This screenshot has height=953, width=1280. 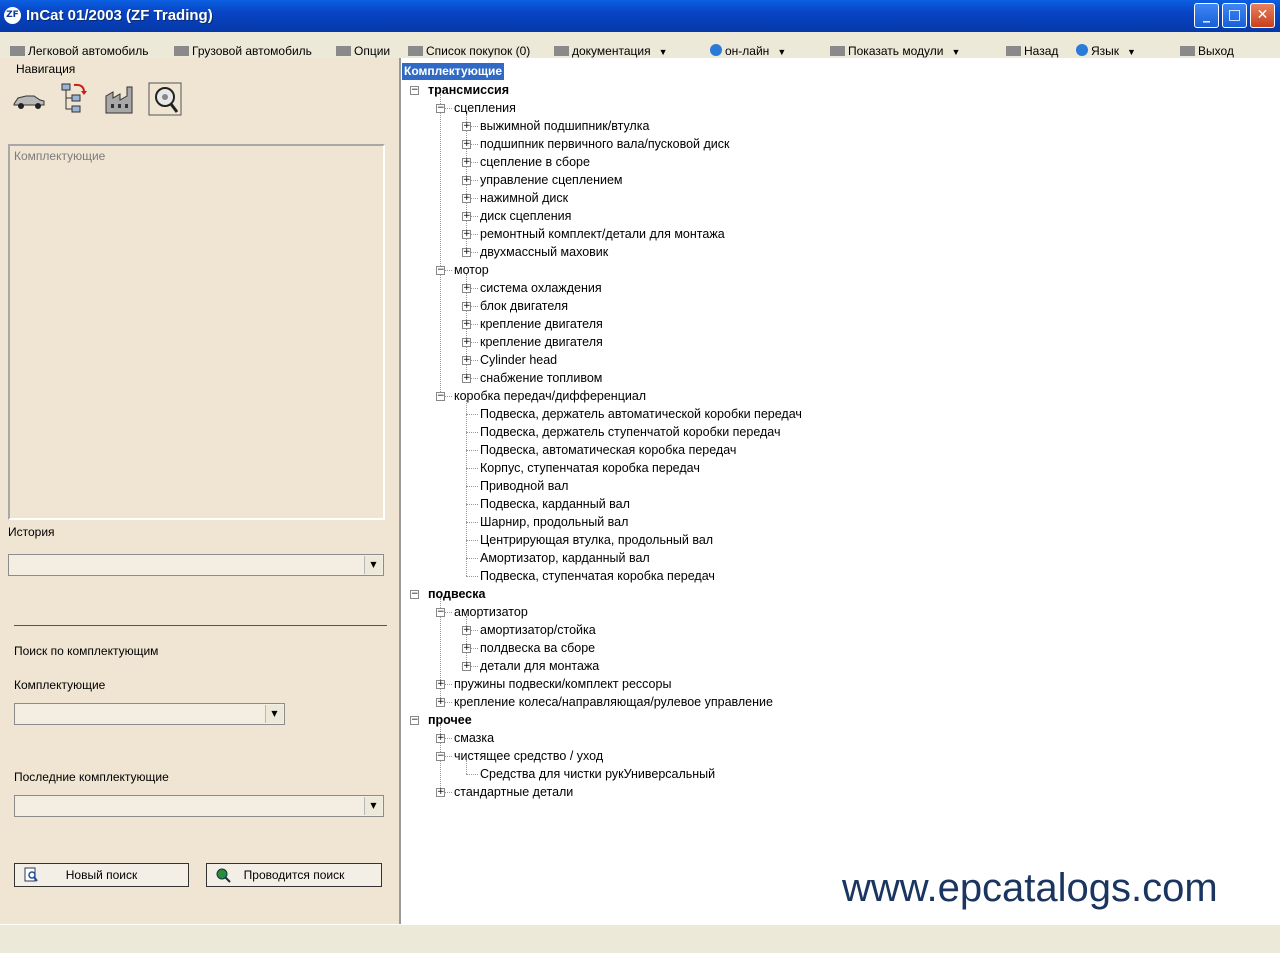 I want to click on tree-node: трансмиссия, so click(x=468, y=90).